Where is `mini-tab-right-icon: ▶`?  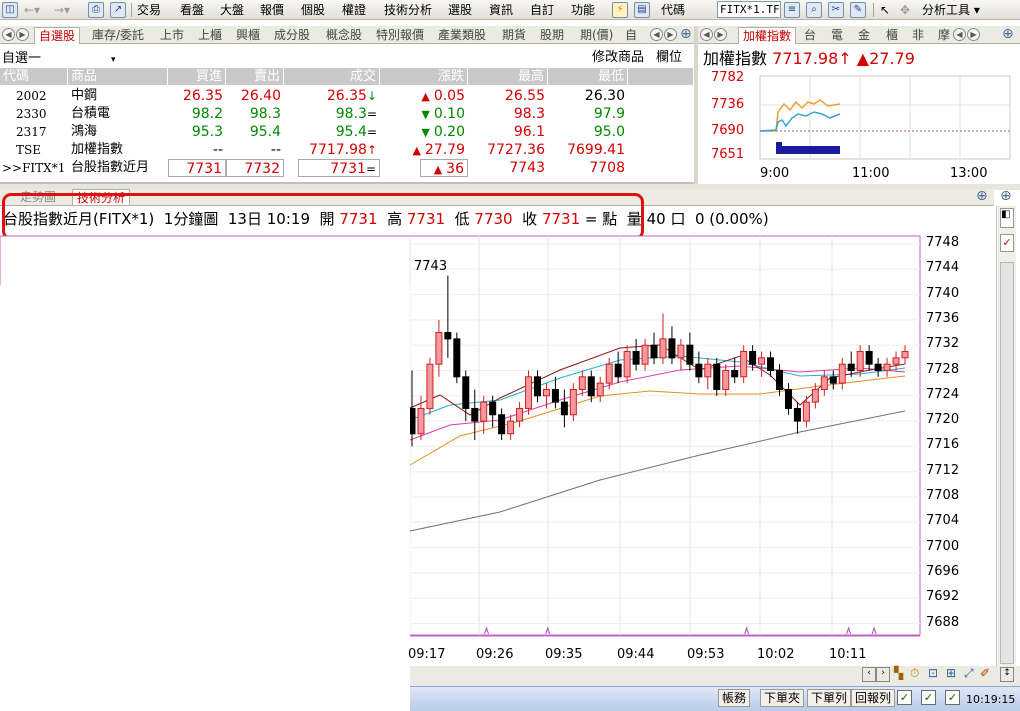 mini-tab-right-icon: ▶ is located at coordinates (720, 34).